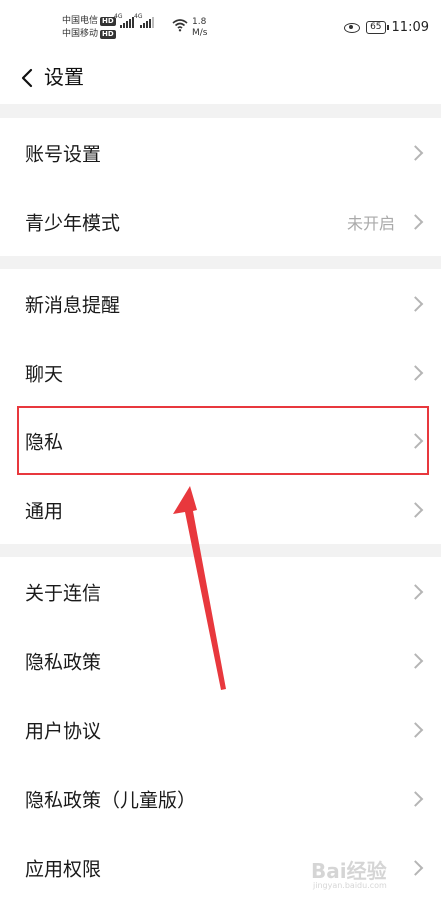 The image size is (441, 903). I want to click on teen-mode-status: 未开启, so click(370, 223).